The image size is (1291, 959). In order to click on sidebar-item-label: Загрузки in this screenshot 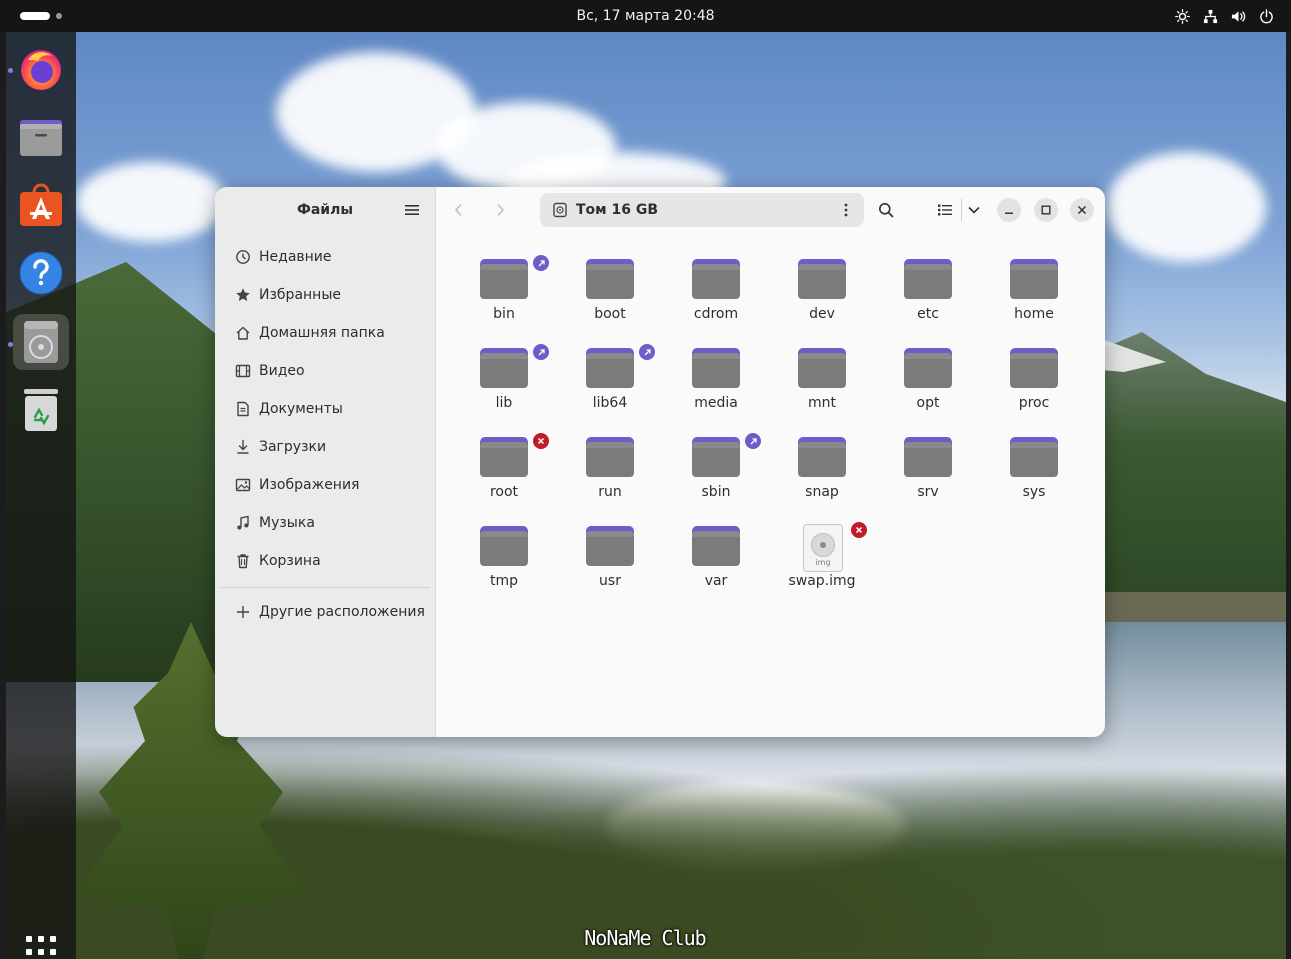, I will do `click(293, 447)`.